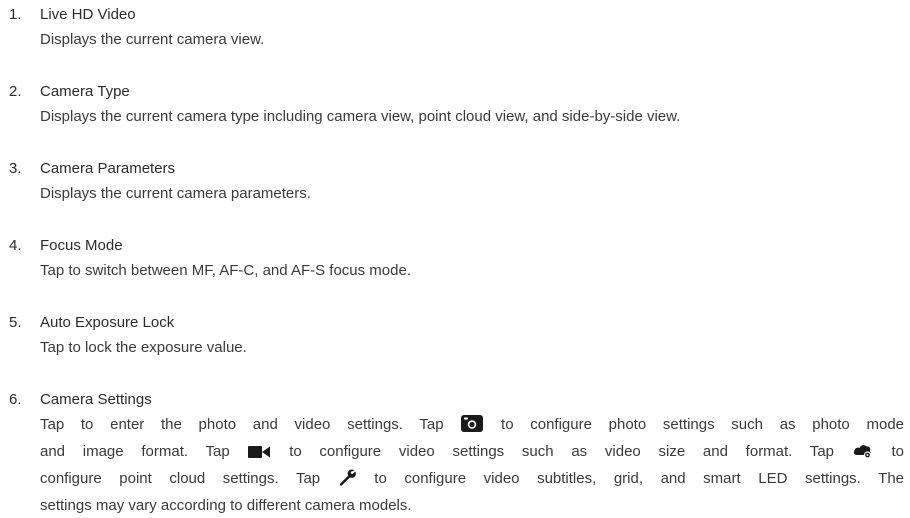 The width and height of the screenshot is (910, 518). Describe the element at coordinates (15, 91) in the screenshot. I see `item-number: 2.` at that location.